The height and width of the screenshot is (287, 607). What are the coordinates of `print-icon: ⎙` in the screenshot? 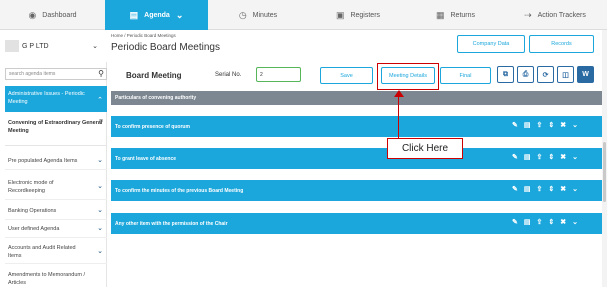 It's located at (525, 74).